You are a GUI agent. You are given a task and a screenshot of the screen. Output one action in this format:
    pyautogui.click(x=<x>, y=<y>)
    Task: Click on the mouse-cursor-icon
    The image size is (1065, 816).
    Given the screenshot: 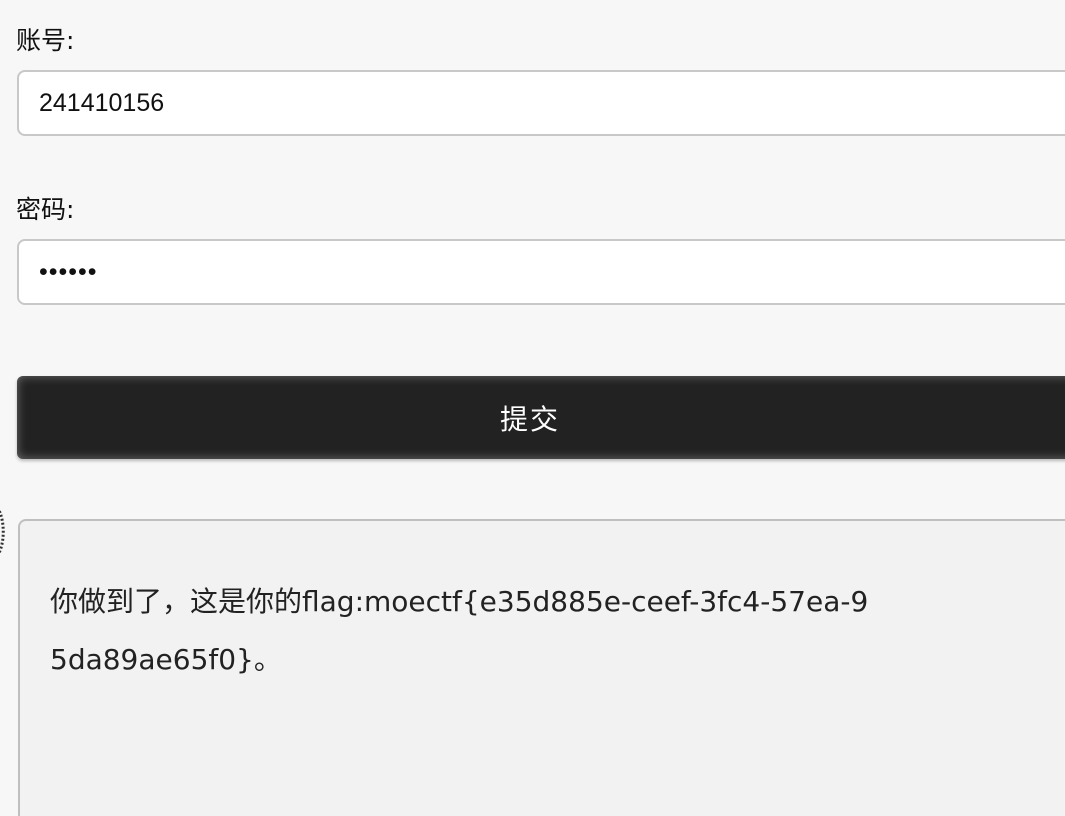 What is the action you would take?
    pyautogui.click(x=2, y=531)
    